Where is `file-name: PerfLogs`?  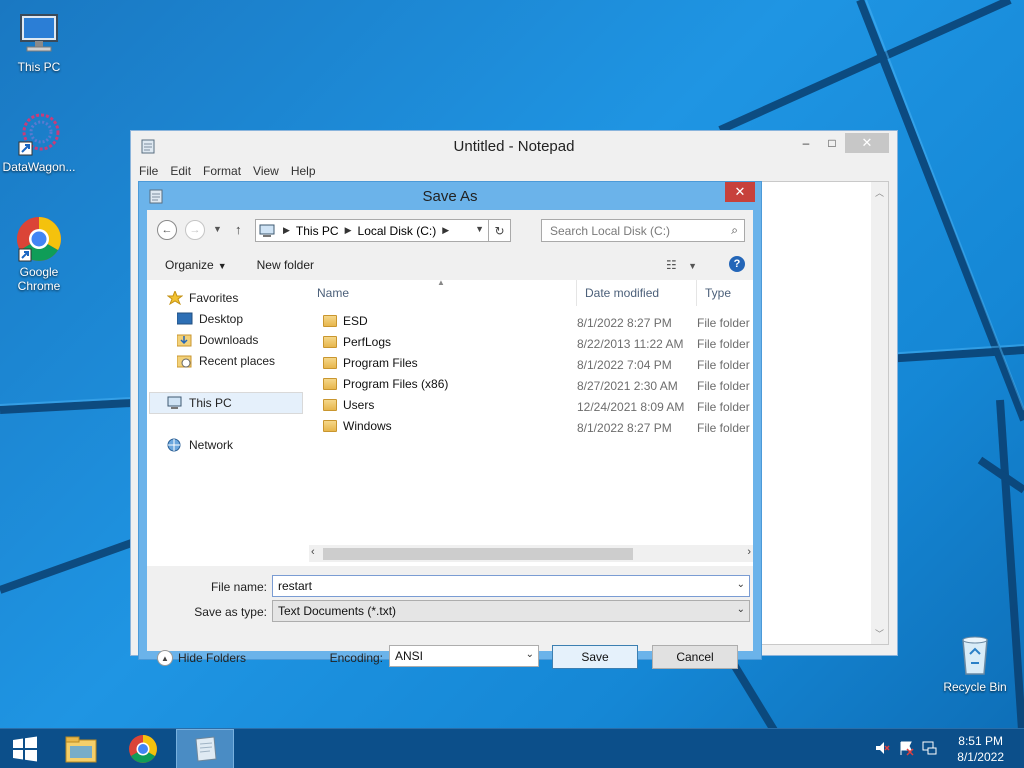 file-name: PerfLogs is located at coordinates (367, 342).